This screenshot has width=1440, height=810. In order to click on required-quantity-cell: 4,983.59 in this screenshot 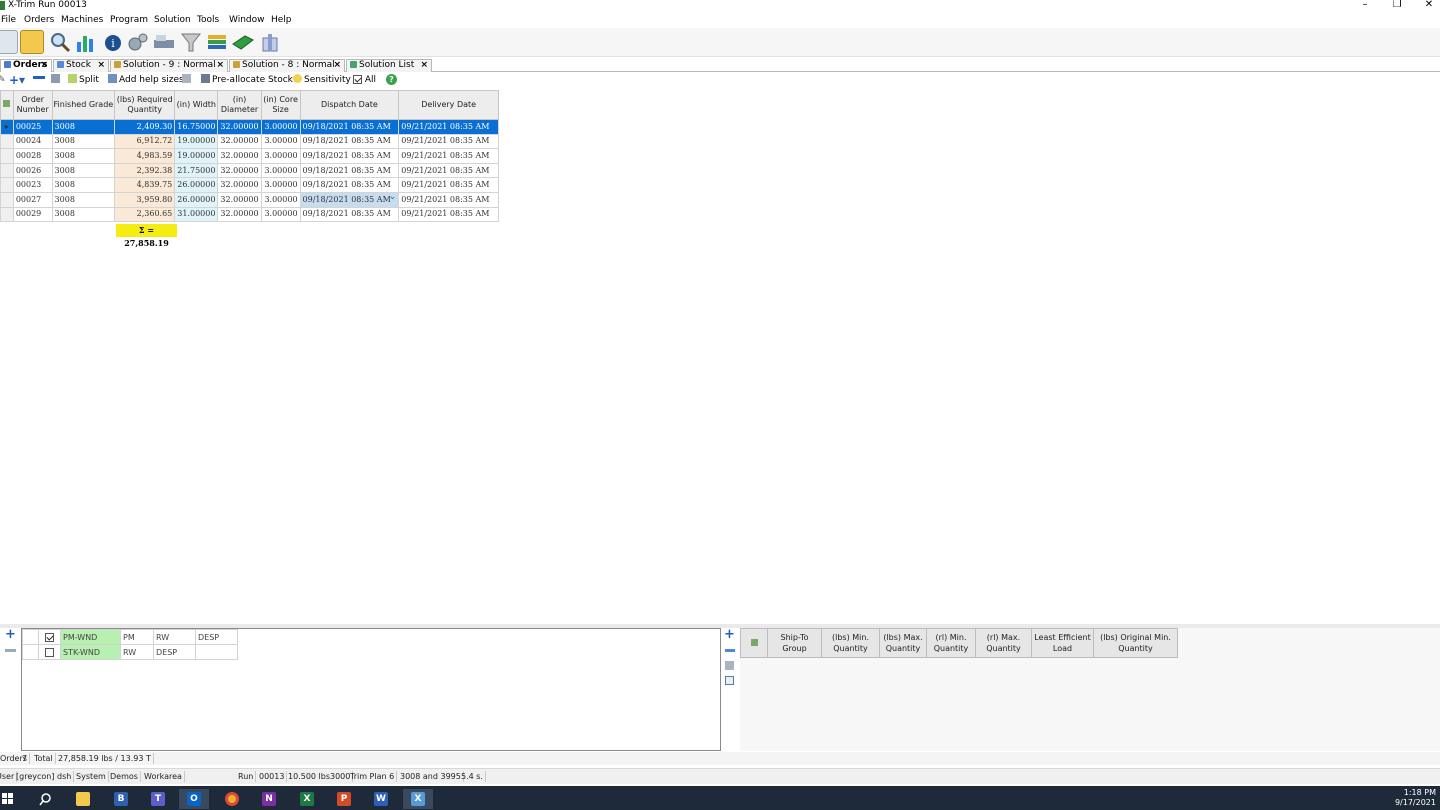, I will do `click(145, 156)`.